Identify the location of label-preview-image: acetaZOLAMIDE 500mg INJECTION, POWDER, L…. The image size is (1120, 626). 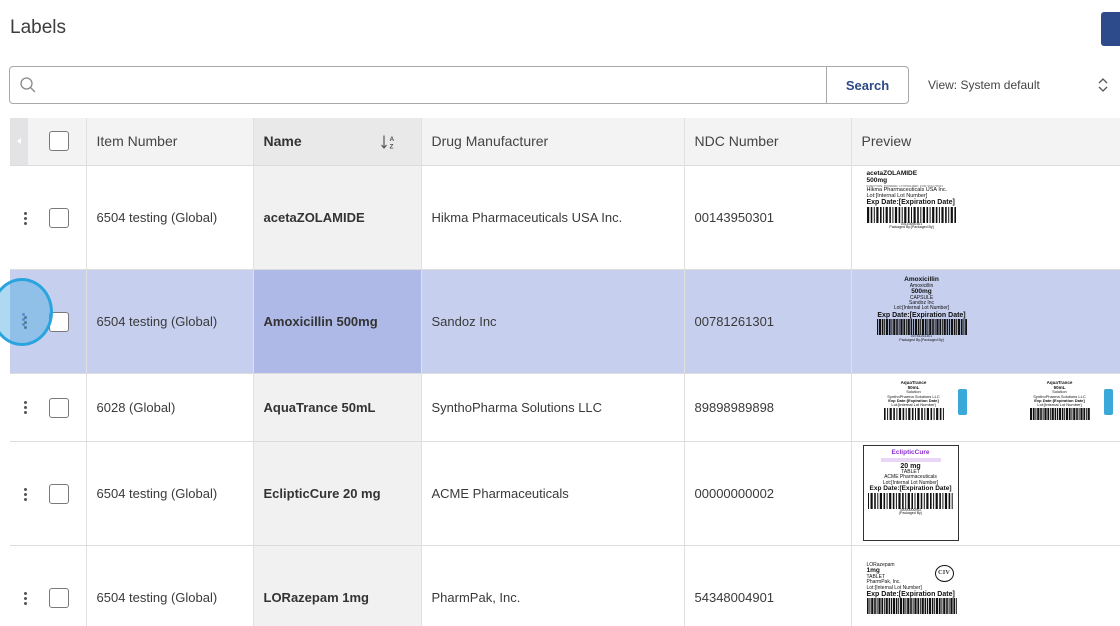
(921, 216).